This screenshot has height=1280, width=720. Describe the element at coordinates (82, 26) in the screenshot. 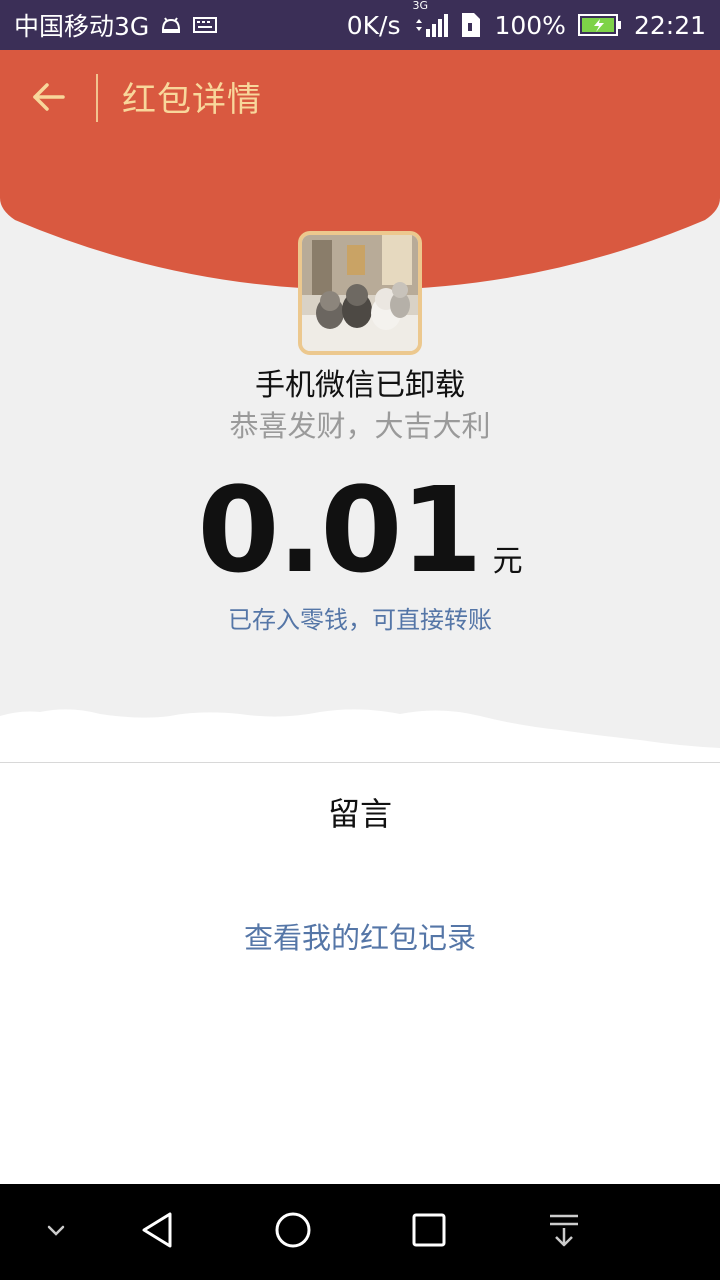

I see `carrier-label: 中国移动3G` at that location.